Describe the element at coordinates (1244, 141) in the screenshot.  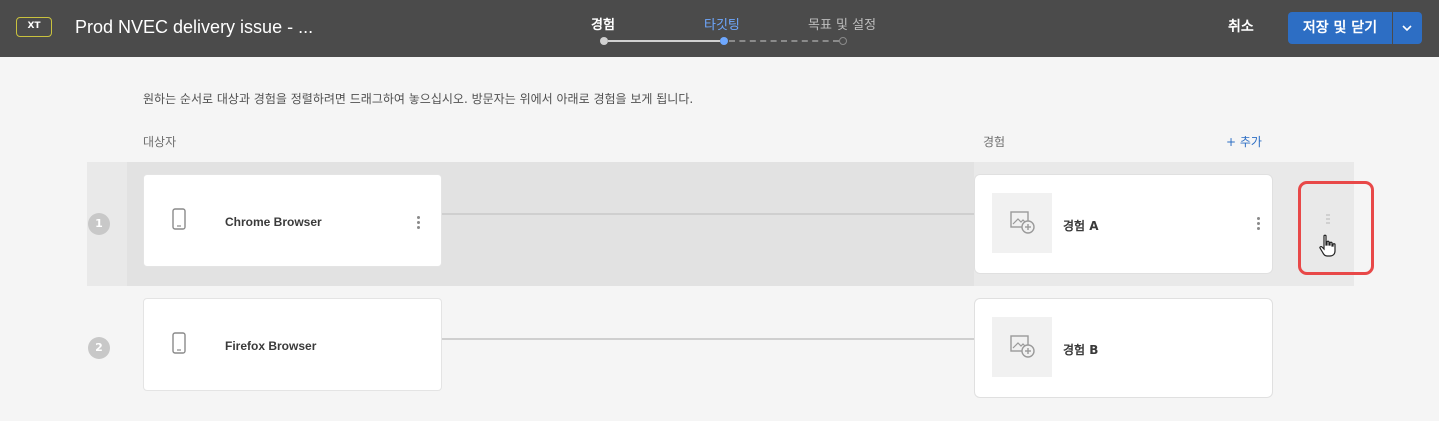
I see `add-experience-link: + 추가` at that location.